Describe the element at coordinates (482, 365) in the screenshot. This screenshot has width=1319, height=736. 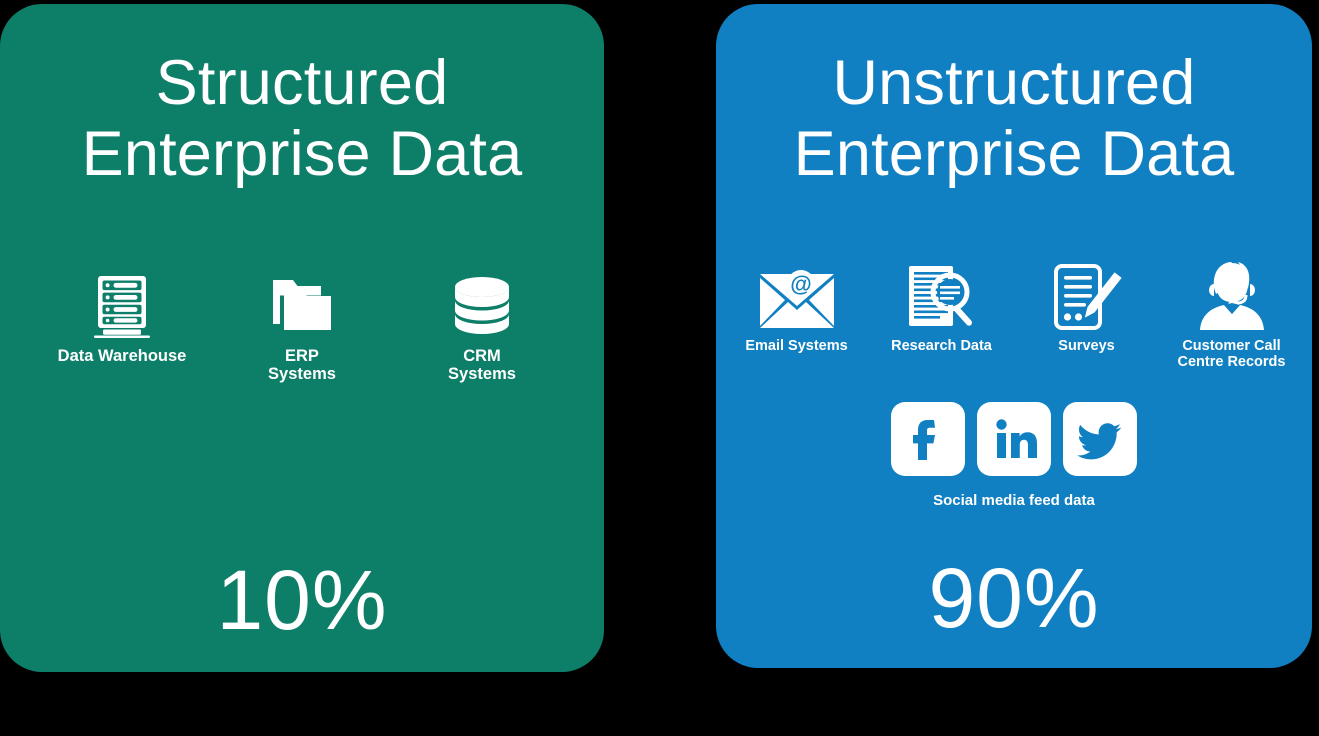
I see `item-label-crm-systems: CRM Systems` at that location.